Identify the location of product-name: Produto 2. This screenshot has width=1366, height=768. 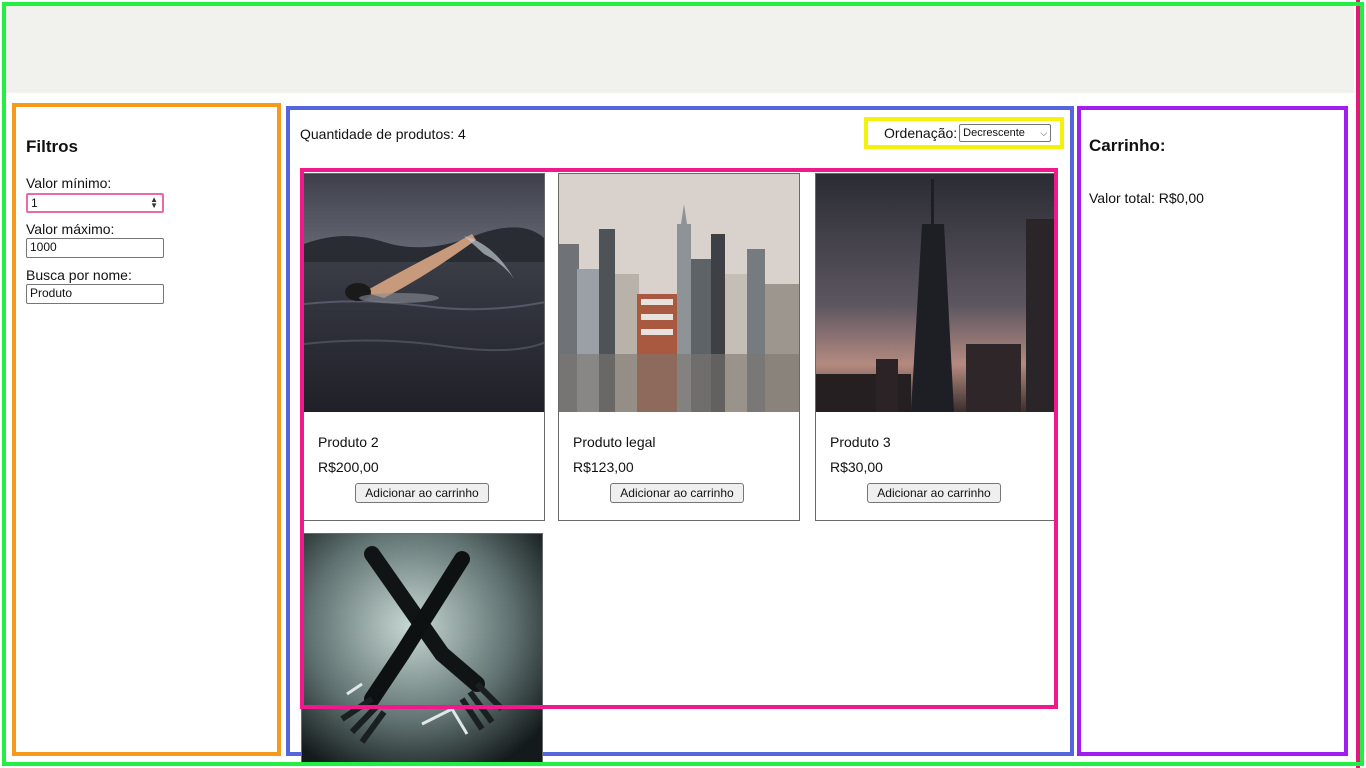
(348, 442).